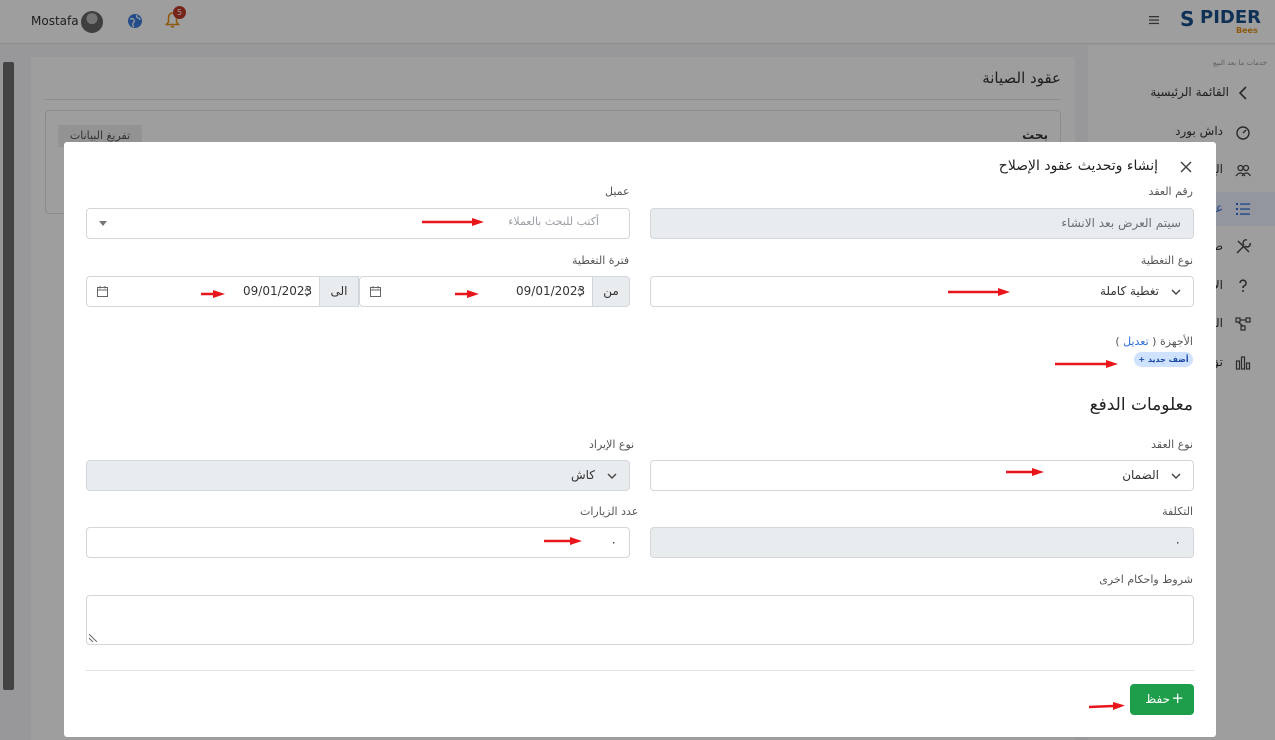 This screenshot has height=740, width=1275. Describe the element at coordinates (1140, 475) in the screenshot. I see `contract-type-value: الضمان` at that location.